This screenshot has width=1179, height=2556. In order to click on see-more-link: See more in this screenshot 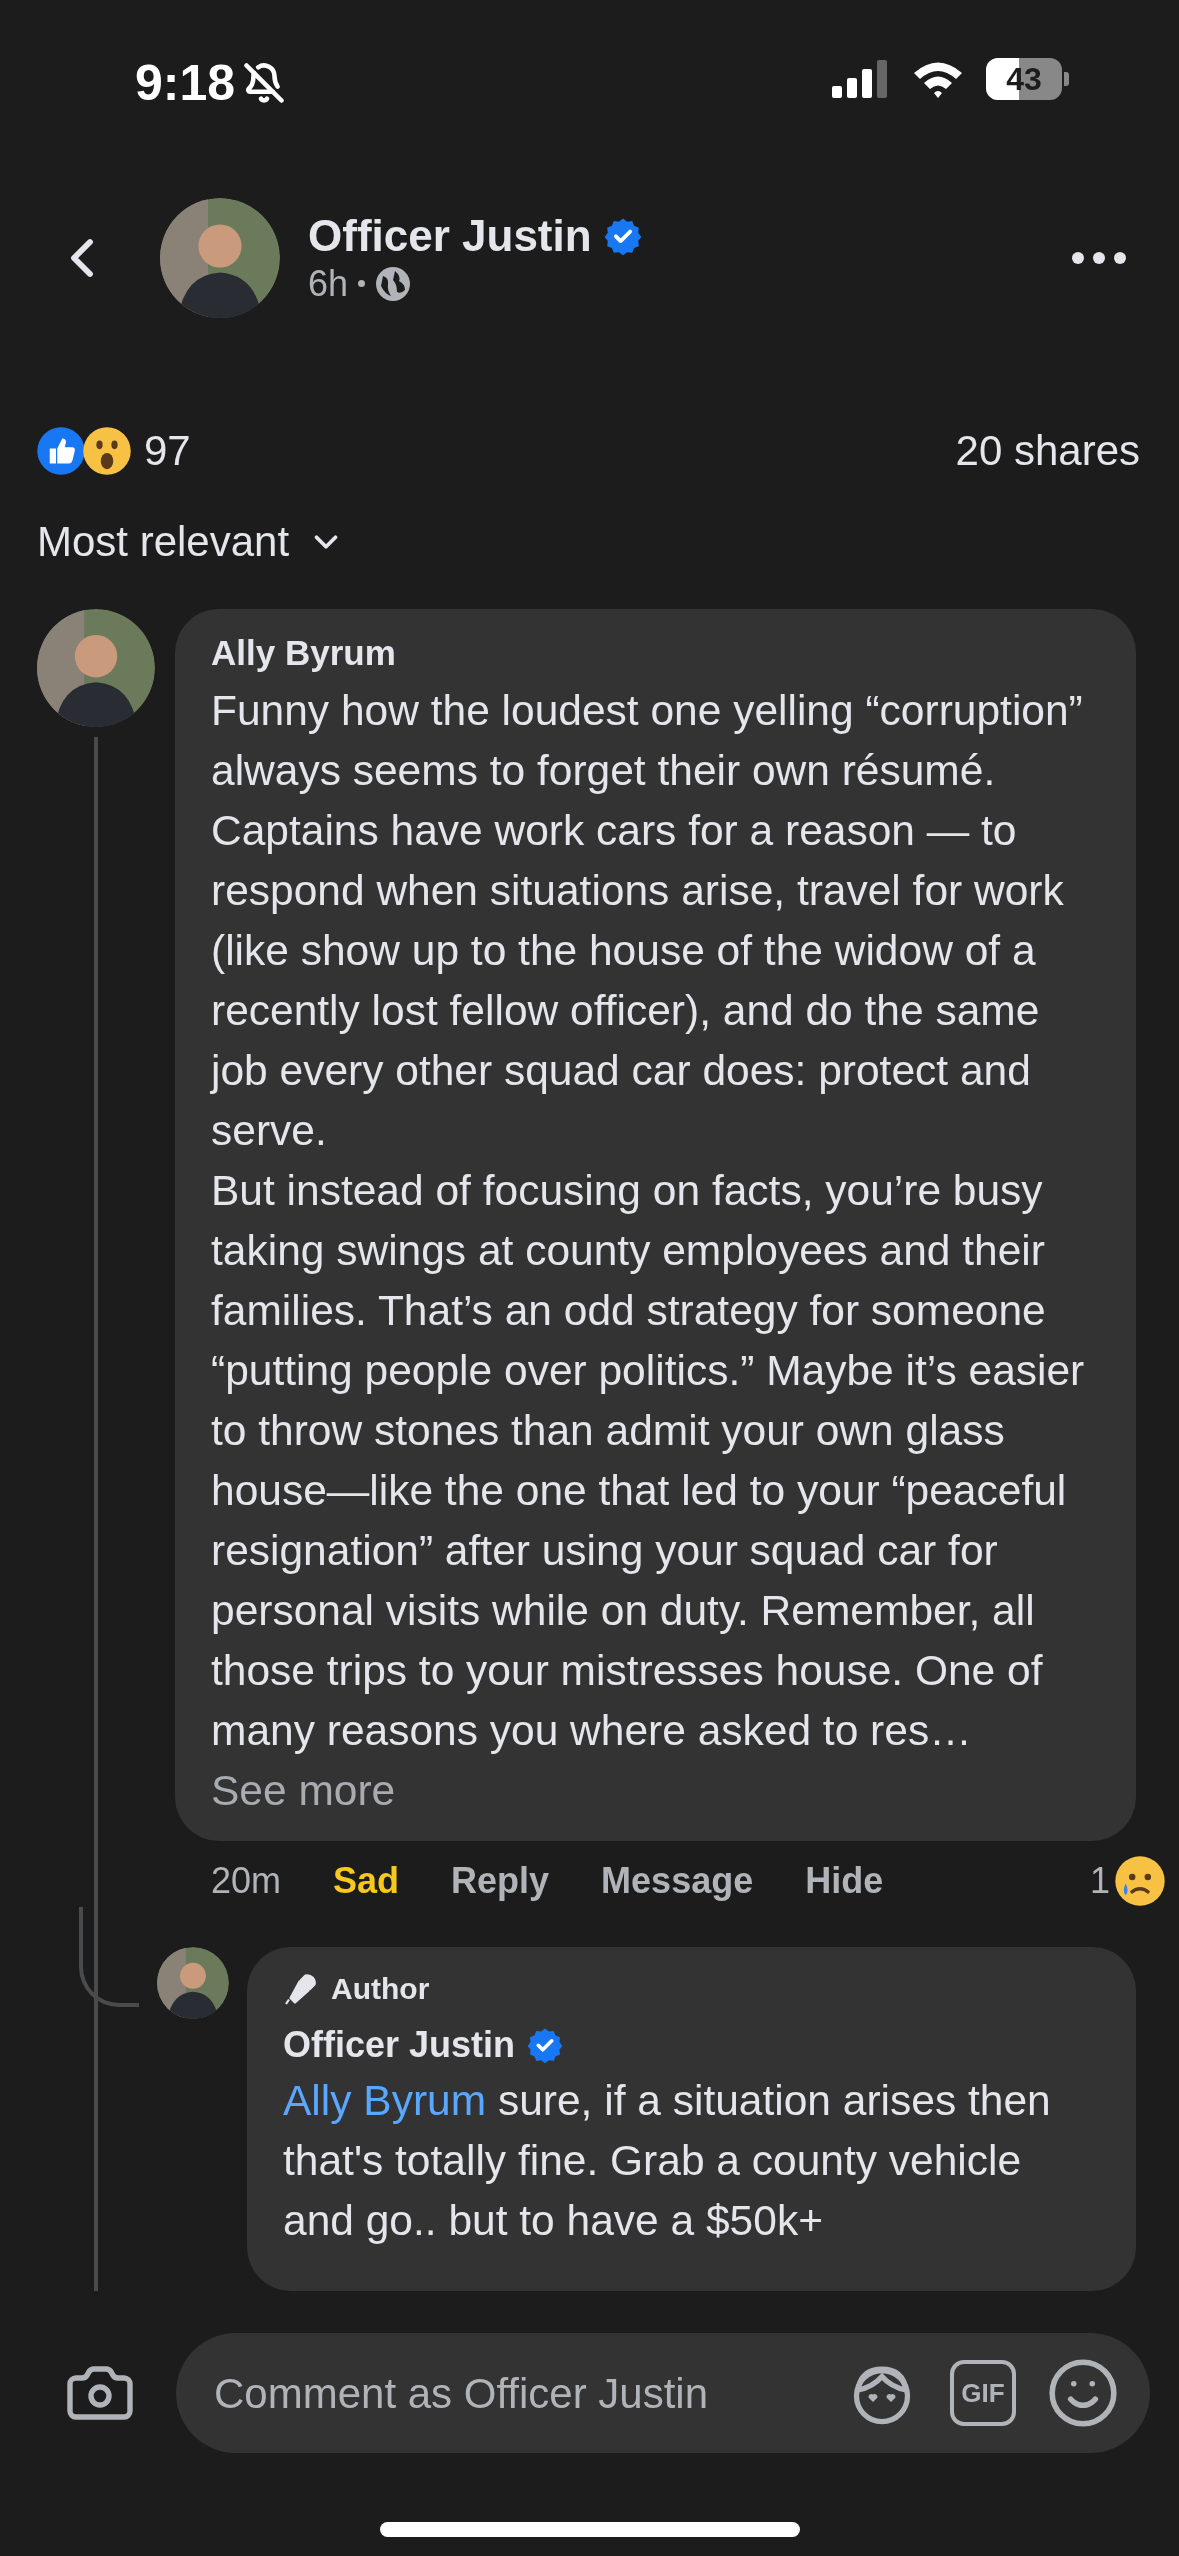, I will do `click(303, 1790)`.